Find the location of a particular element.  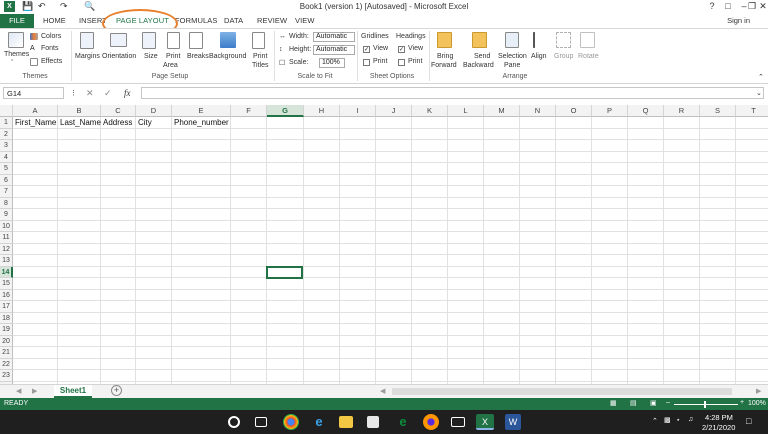

column-header-i: I is located at coordinates (358, 111).